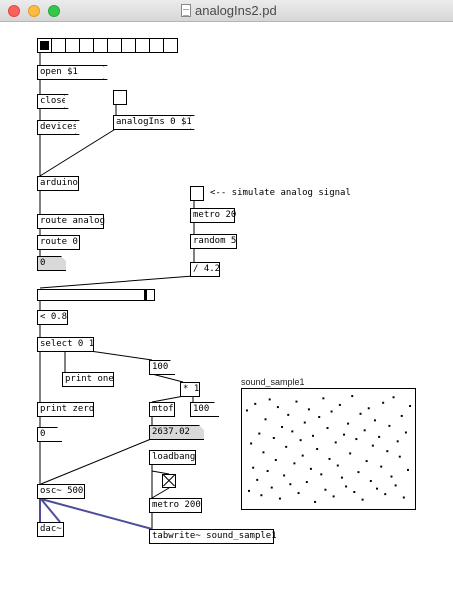  Describe the element at coordinates (72, 72) in the screenshot. I see `open-message: open $1` at that location.